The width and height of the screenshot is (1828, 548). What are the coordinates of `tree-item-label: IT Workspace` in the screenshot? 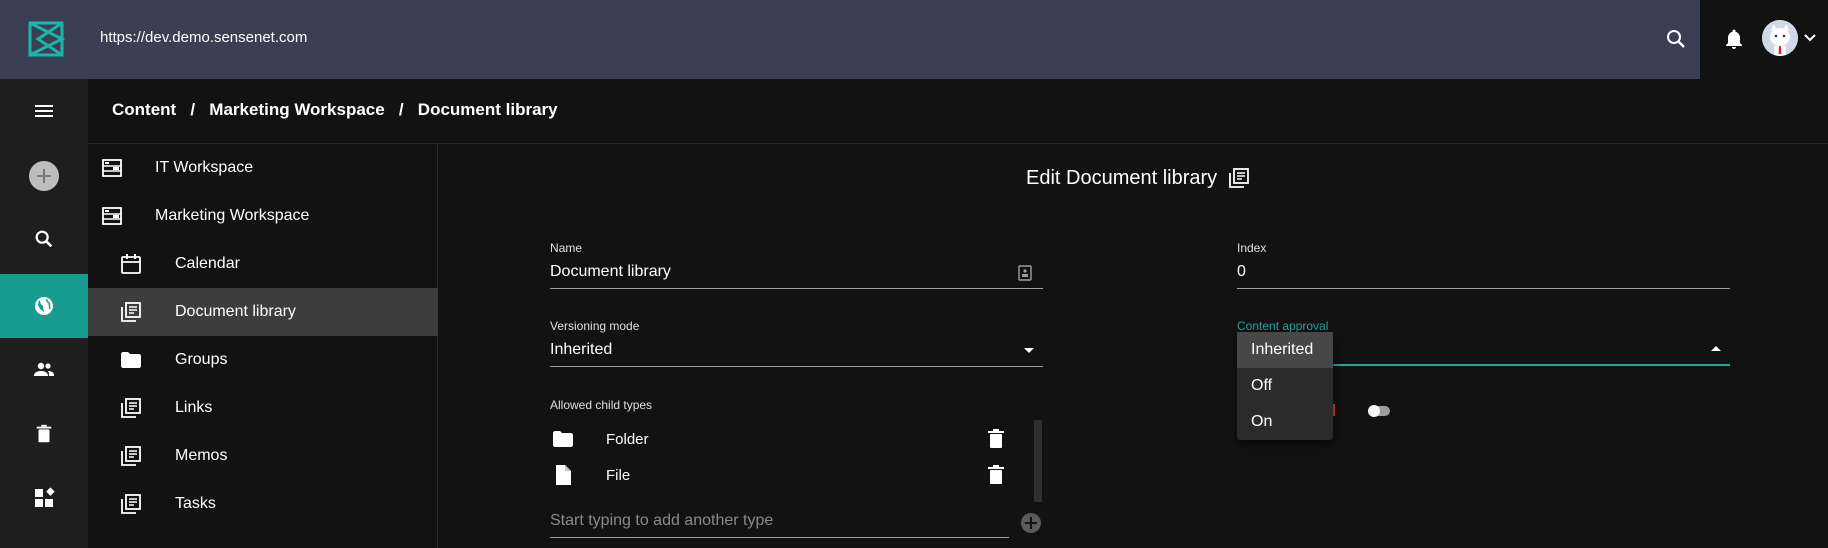 It's located at (204, 167).